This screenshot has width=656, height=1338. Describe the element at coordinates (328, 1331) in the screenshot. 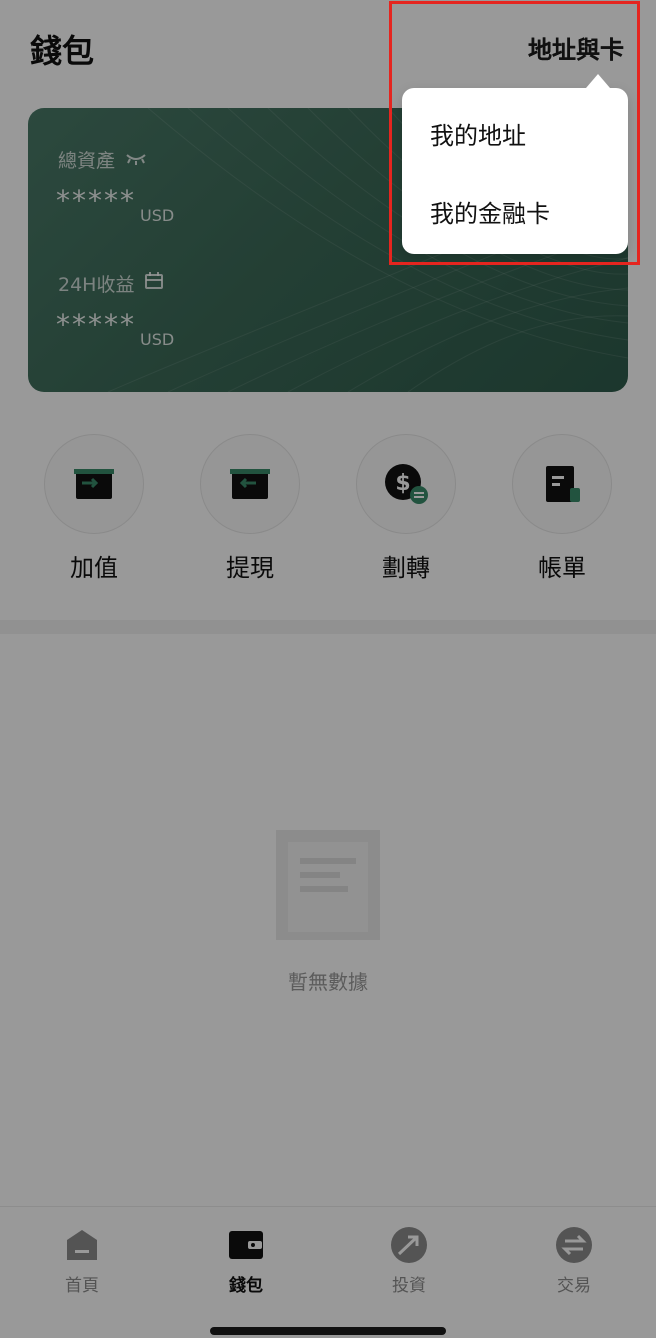

I see `home-indicator` at that location.